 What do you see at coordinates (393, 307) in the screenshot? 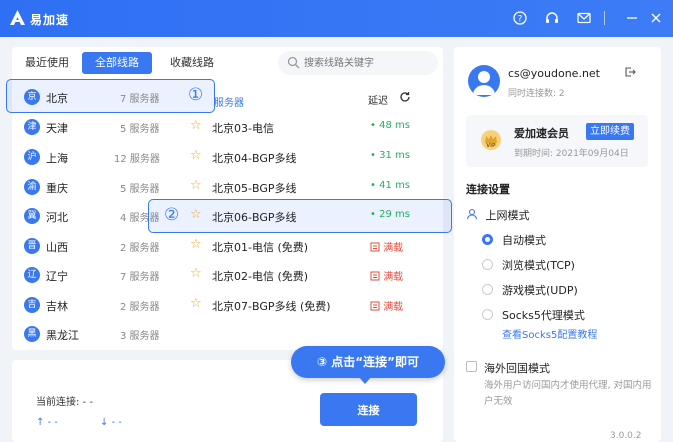
I see `full-load-text: 满载` at bounding box center [393, 307].